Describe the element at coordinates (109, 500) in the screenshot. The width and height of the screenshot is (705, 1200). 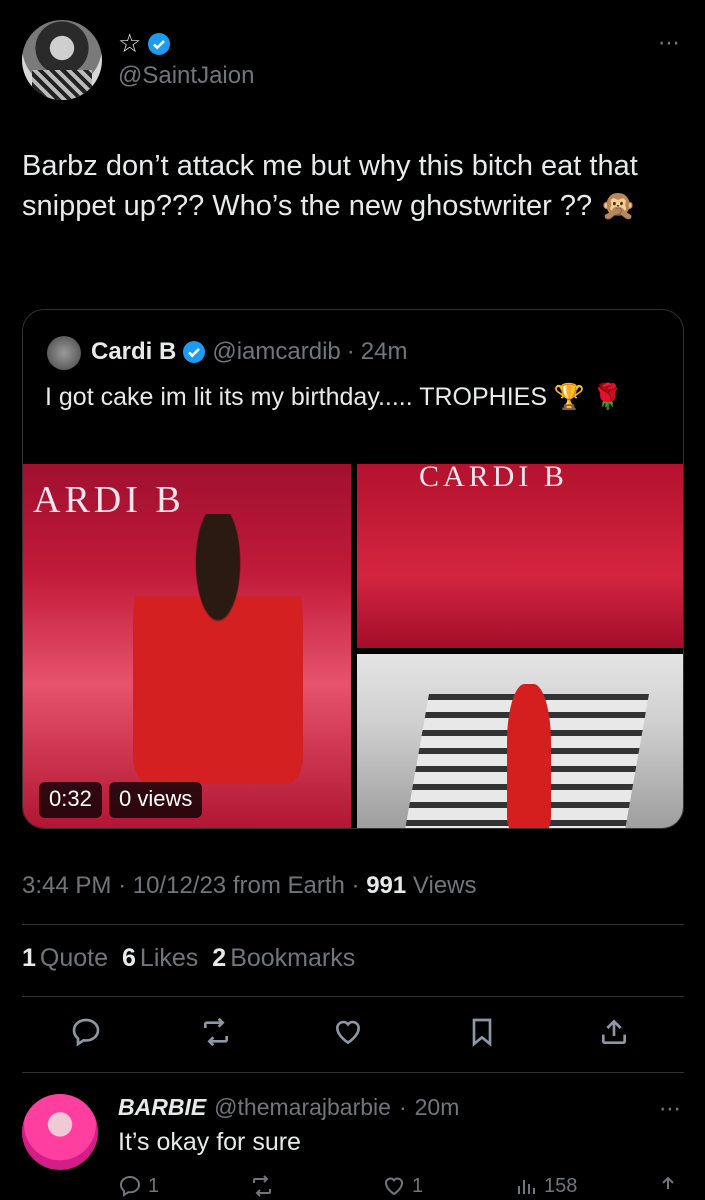
I see `media-brand-text: ARDI B` at that location.